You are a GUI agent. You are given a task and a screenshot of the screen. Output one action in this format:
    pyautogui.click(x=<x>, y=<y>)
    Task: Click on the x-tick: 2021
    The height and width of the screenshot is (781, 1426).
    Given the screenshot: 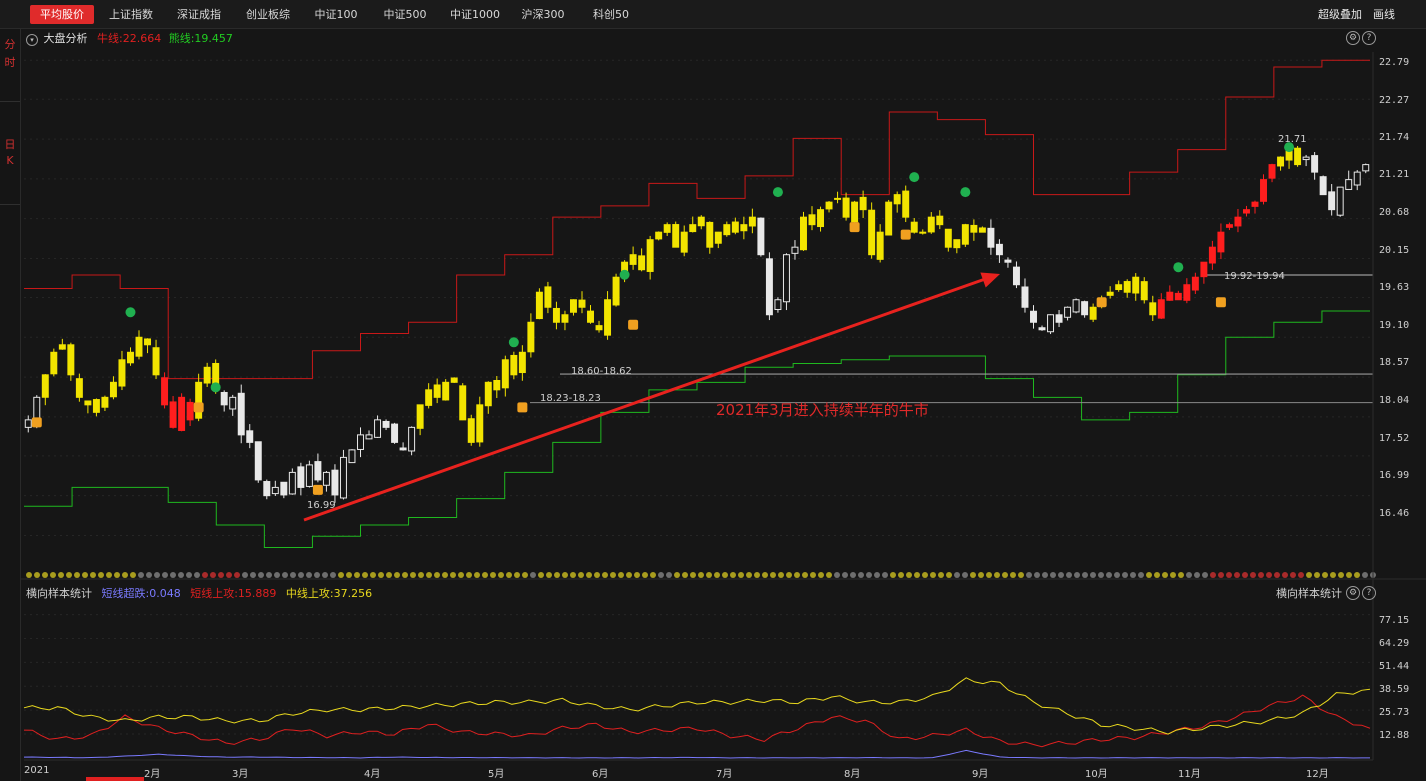 What is the action you would take?
    pyautogui.click(x=37, y=770)
    